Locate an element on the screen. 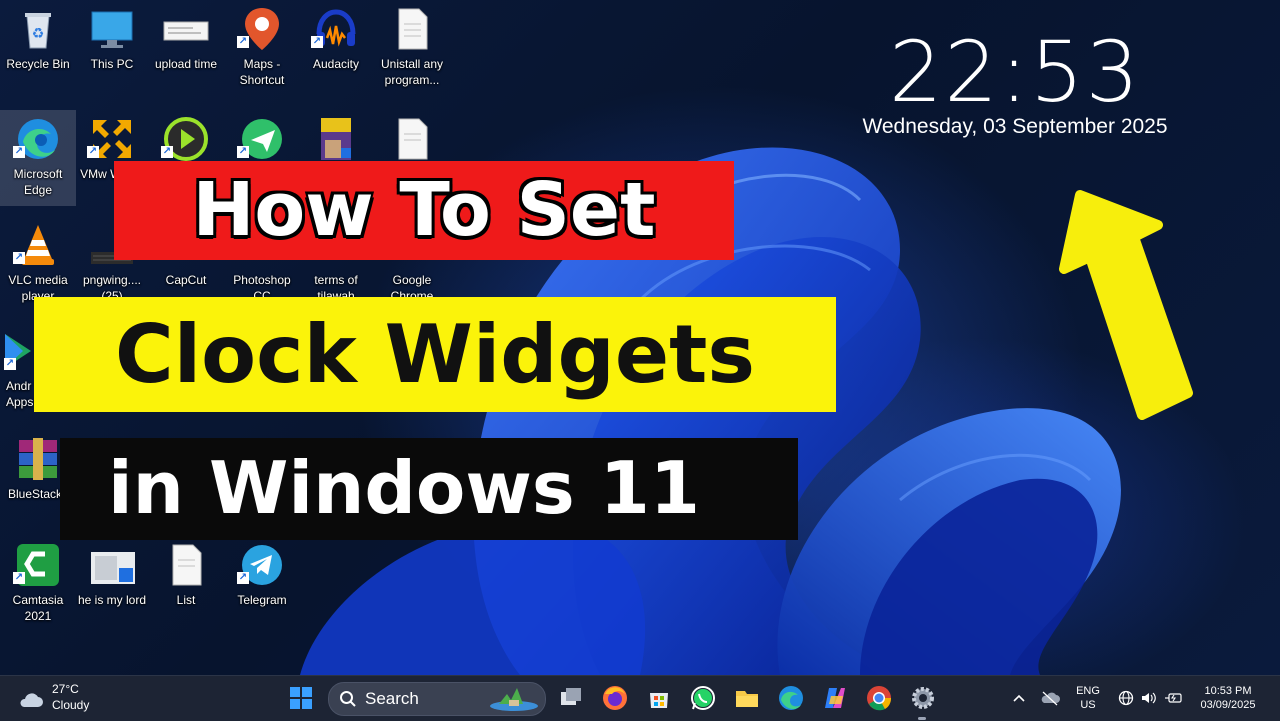 Image resolution: width=1280 pixels, height=721 pixels. taskbar-time: 10:53 PM is located at coordinates (1228, 691).